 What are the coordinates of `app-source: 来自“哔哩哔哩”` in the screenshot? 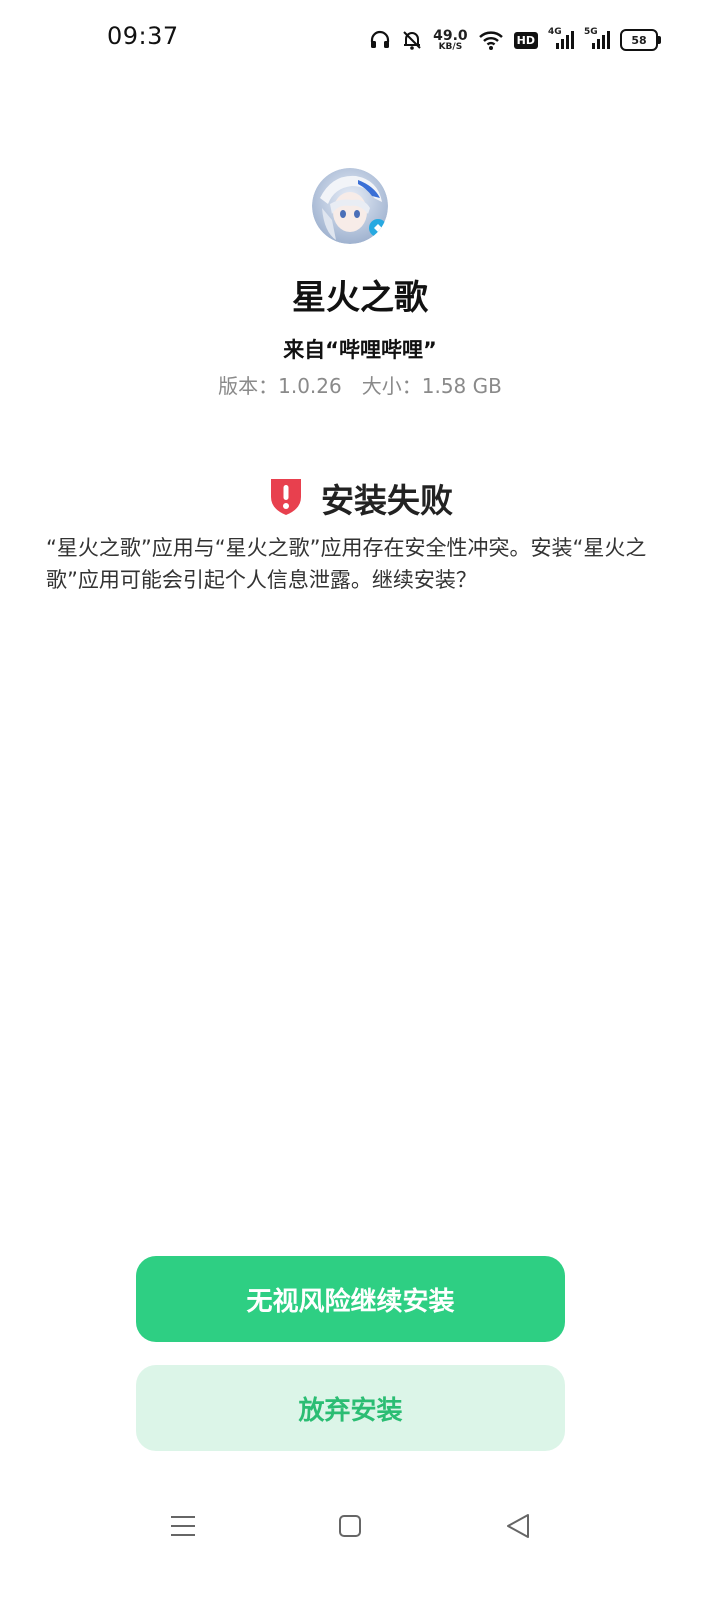 It's located at (360, 350).